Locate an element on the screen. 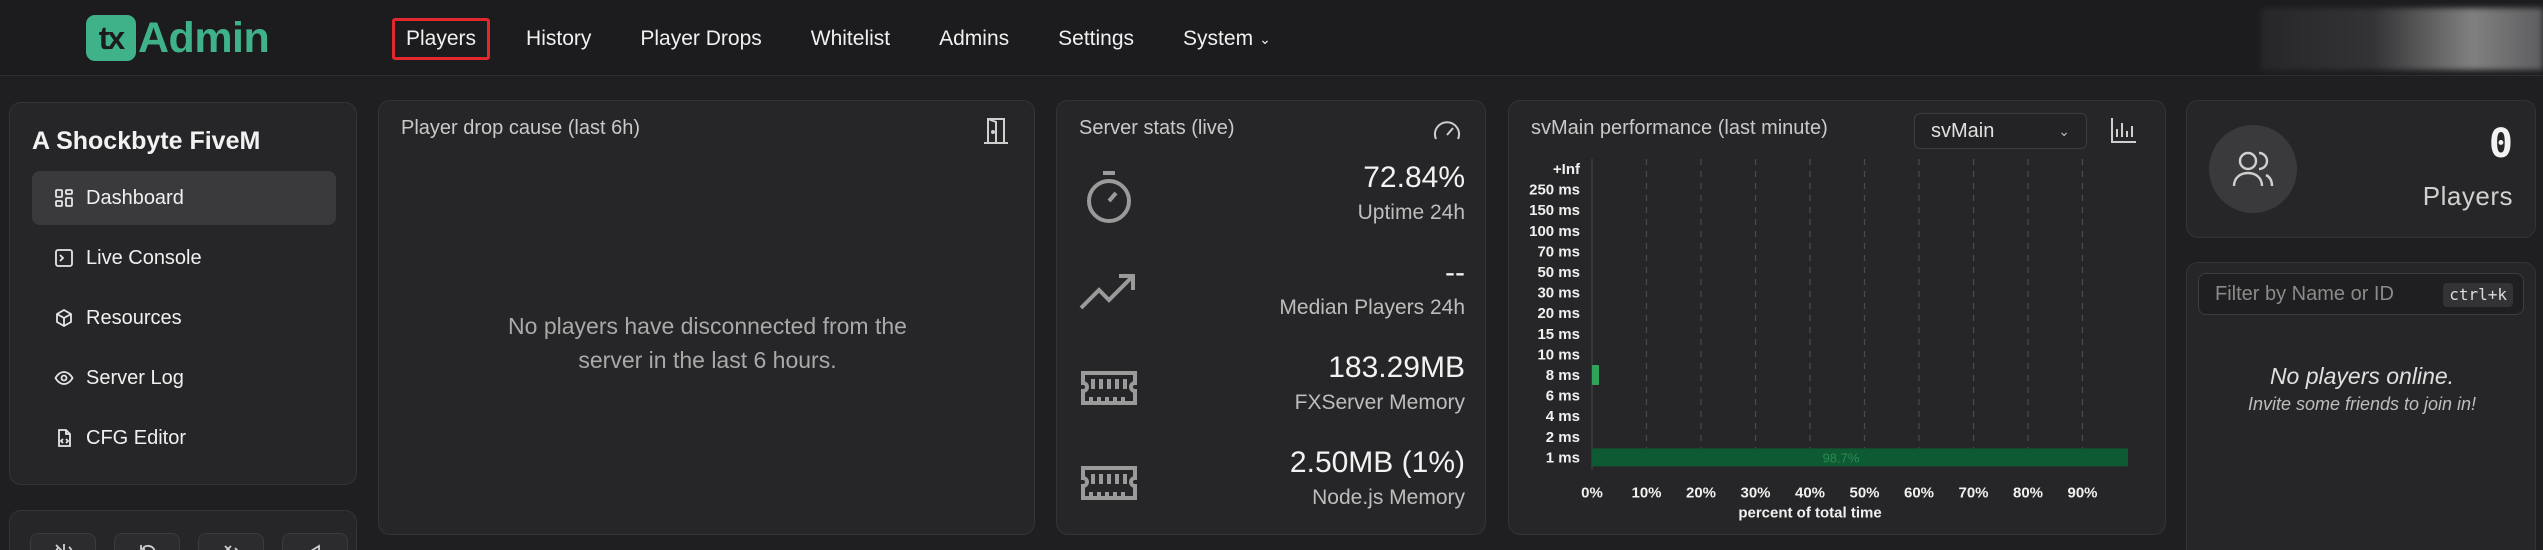 This screenshot has width=2543, height=550. server-controls is located at coordinates (183, 530).